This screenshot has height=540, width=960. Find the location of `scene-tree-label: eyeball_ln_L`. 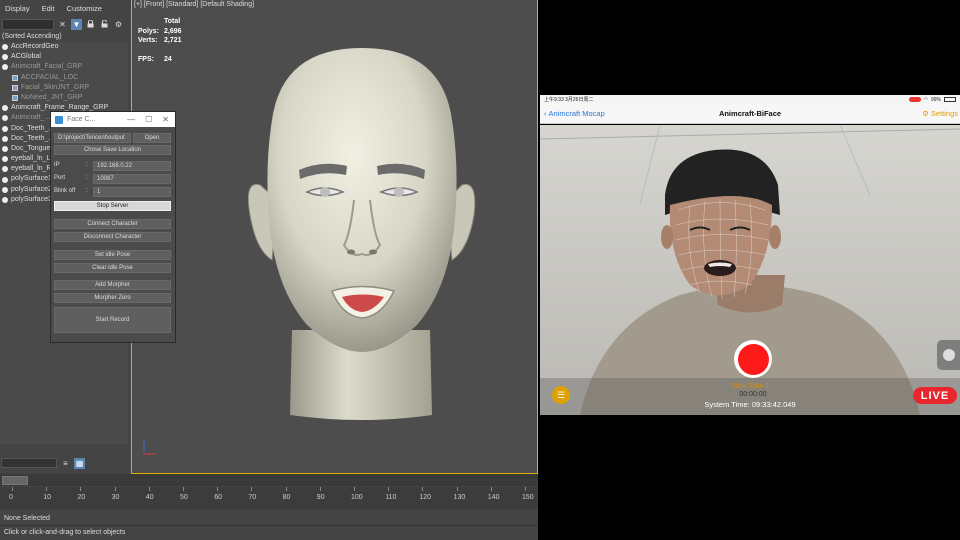

scene-tree-label: eyeball_ln_L is located at coordinates (31, 159).